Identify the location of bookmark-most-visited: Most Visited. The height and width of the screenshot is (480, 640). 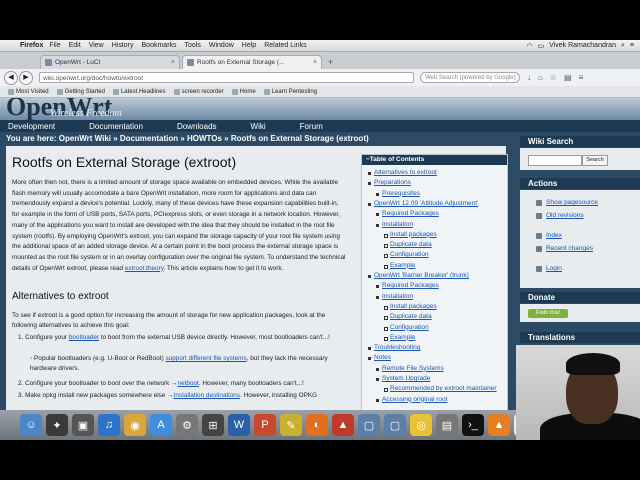
(28, 91).